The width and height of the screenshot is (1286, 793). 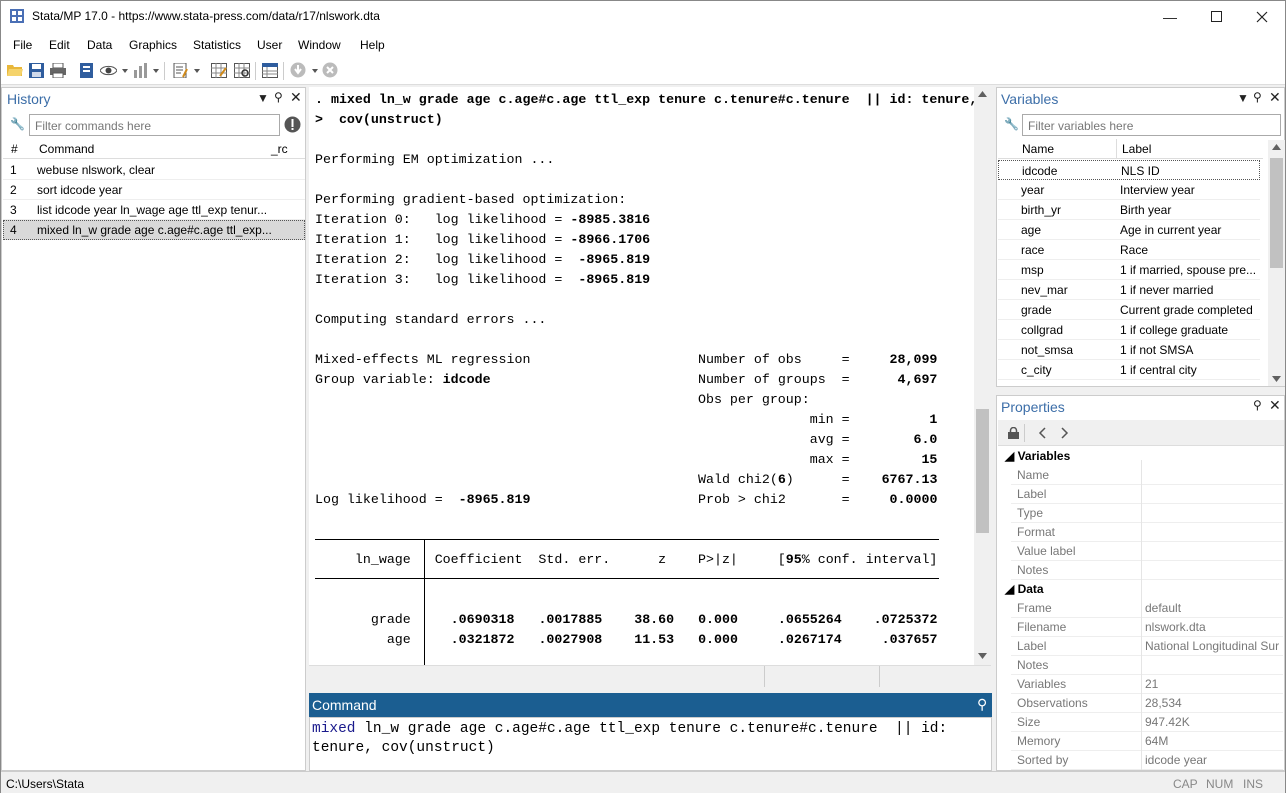 I want to click on history-col-rc: _rc, so click(x=279, y=149).